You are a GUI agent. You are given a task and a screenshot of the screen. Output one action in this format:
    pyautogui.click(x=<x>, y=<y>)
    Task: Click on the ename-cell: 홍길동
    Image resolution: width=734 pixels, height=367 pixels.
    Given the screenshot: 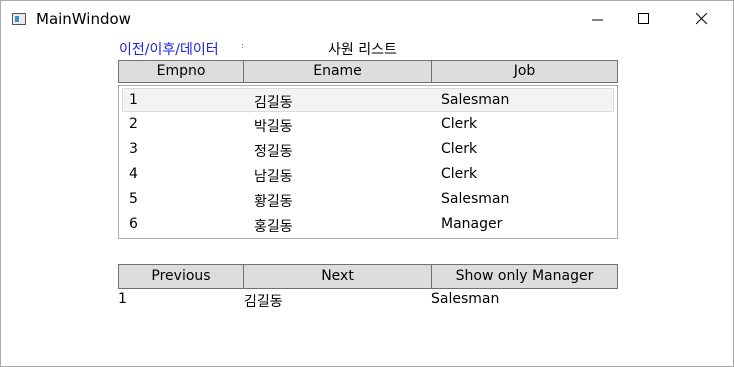 What is the action you would take?
    pyautogui.click(x=273, y=227)
    